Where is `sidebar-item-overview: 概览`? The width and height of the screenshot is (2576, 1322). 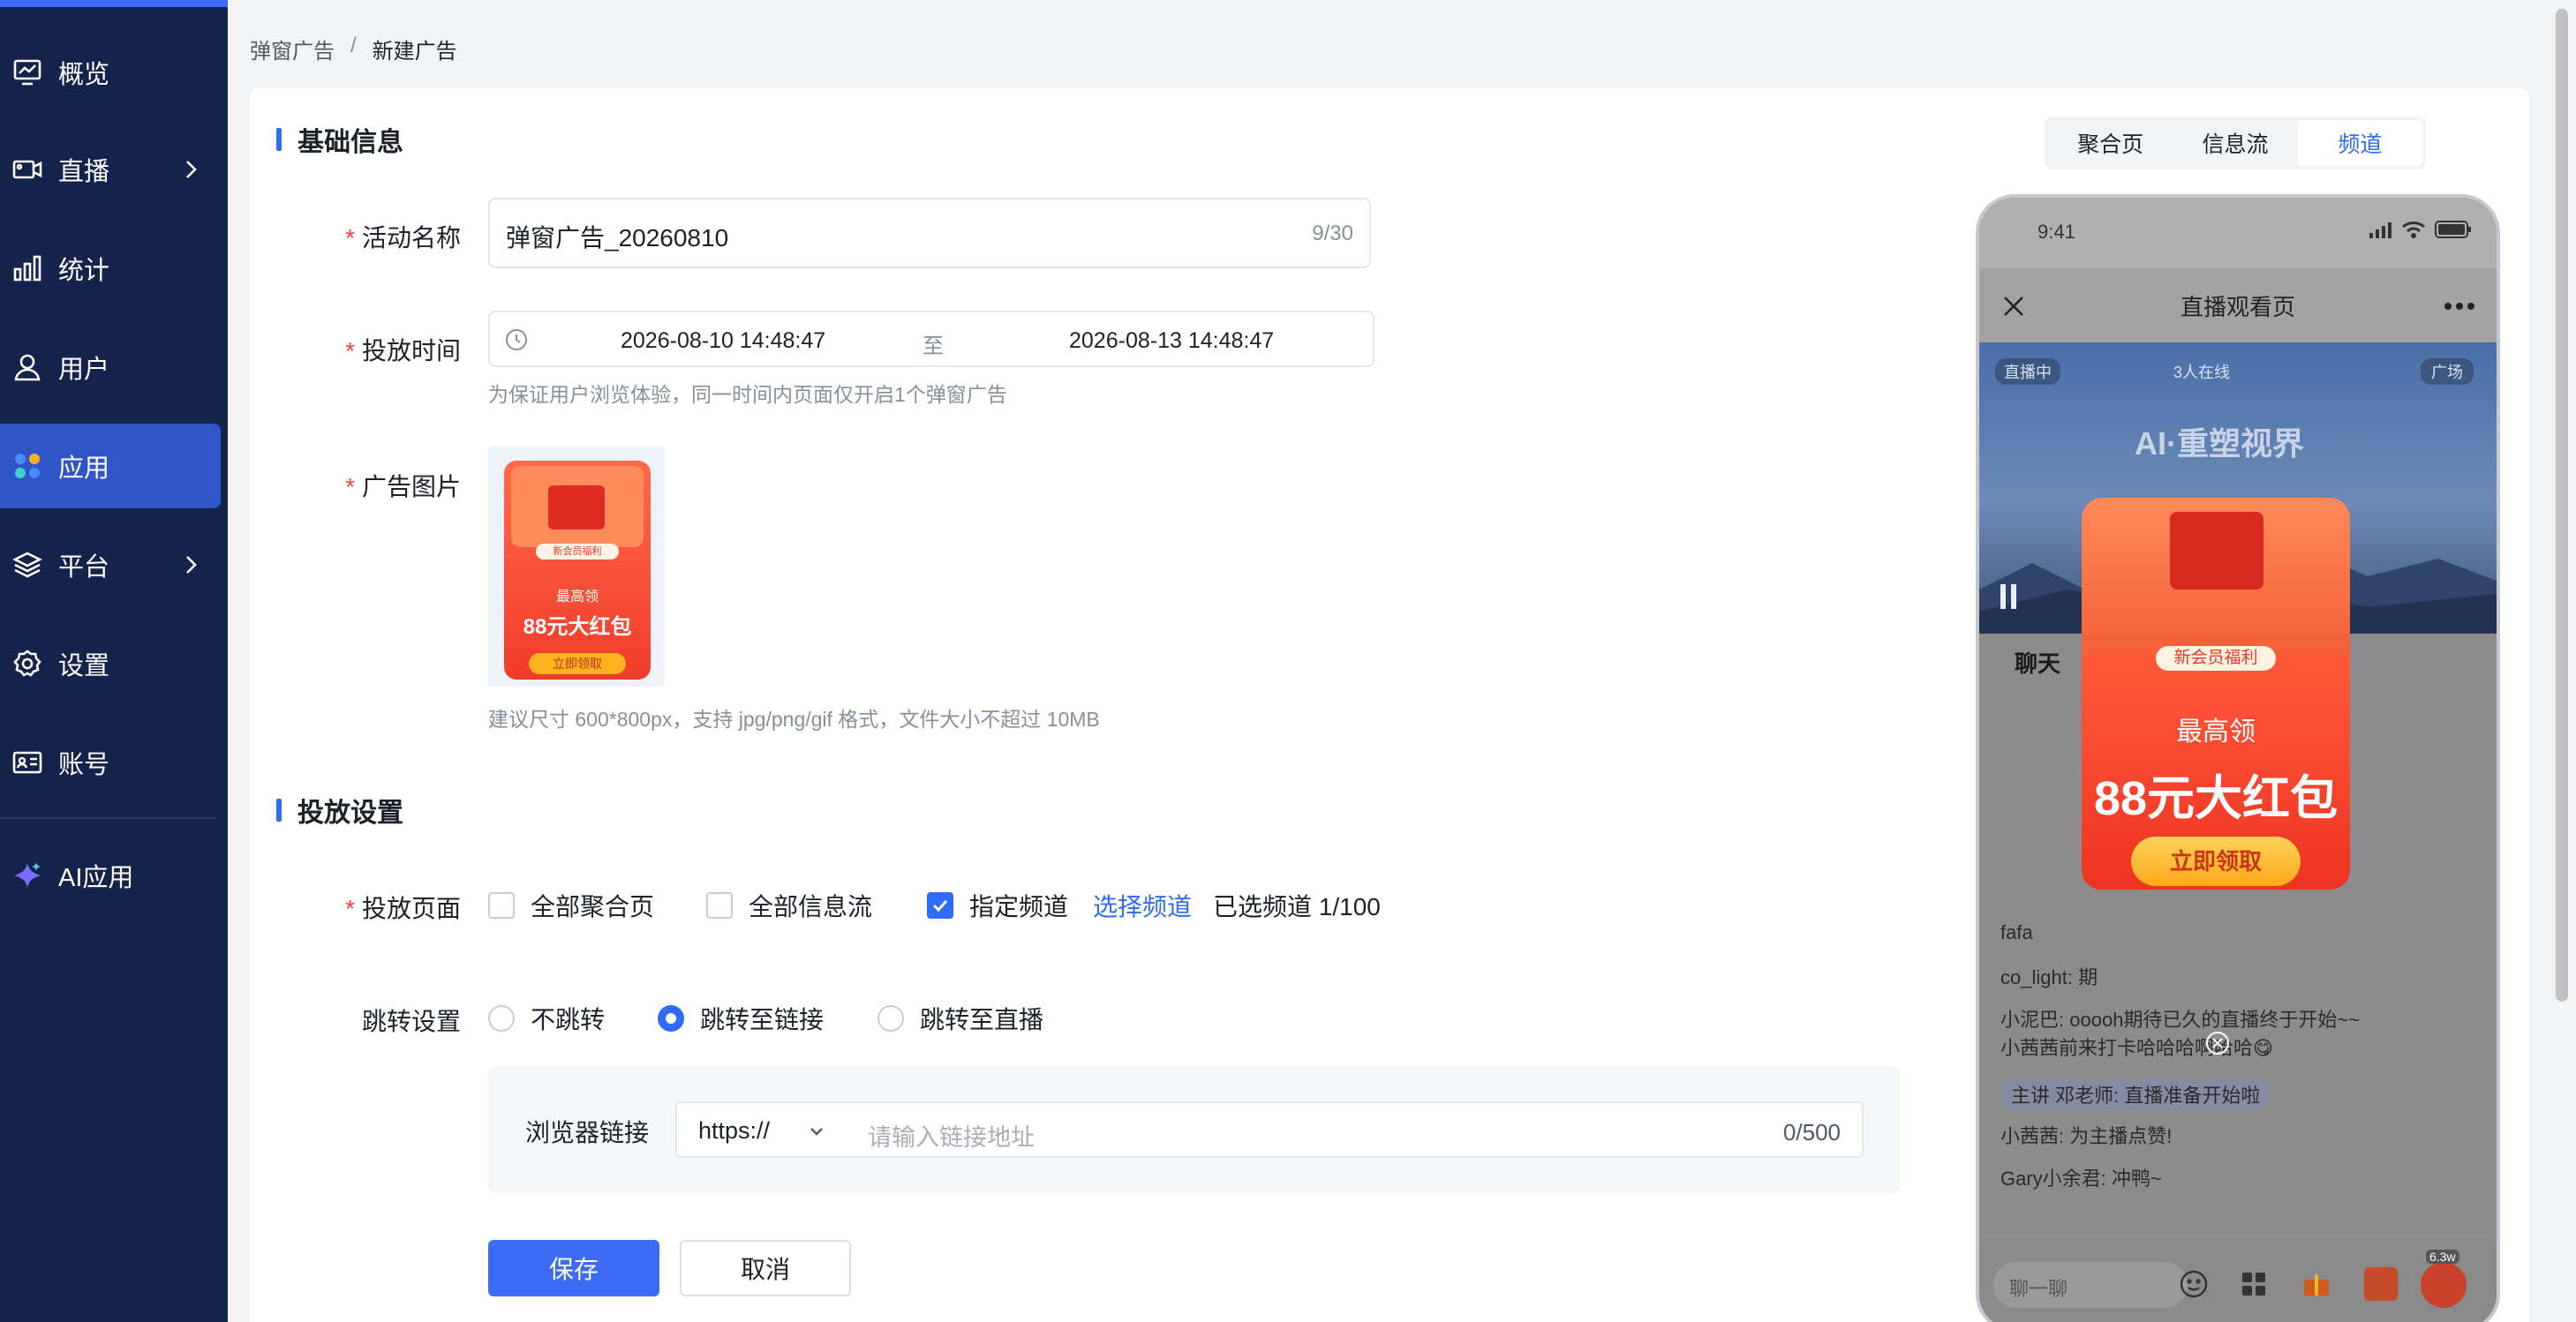
sidebar-item-overview: 概览 is located at coordinates (111, 72).